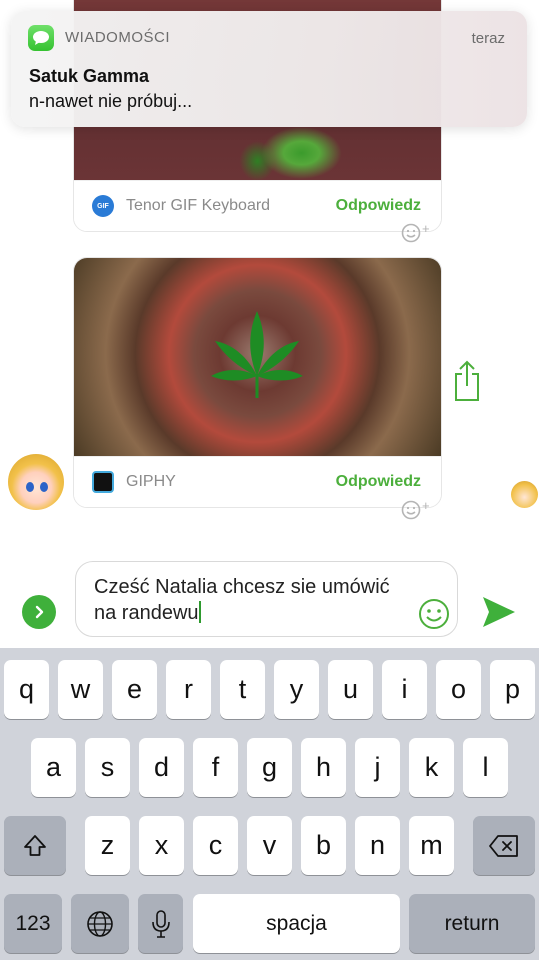  Describe the element at coordinates (269, 845) in the screenshot. I see `key-v: v` at that location.